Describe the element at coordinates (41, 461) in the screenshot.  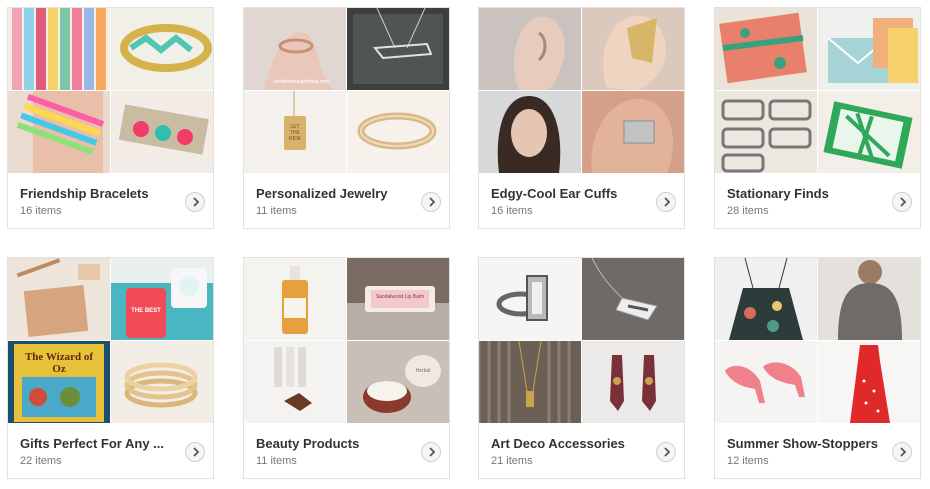
I see `item-count: 22 items` at that location.